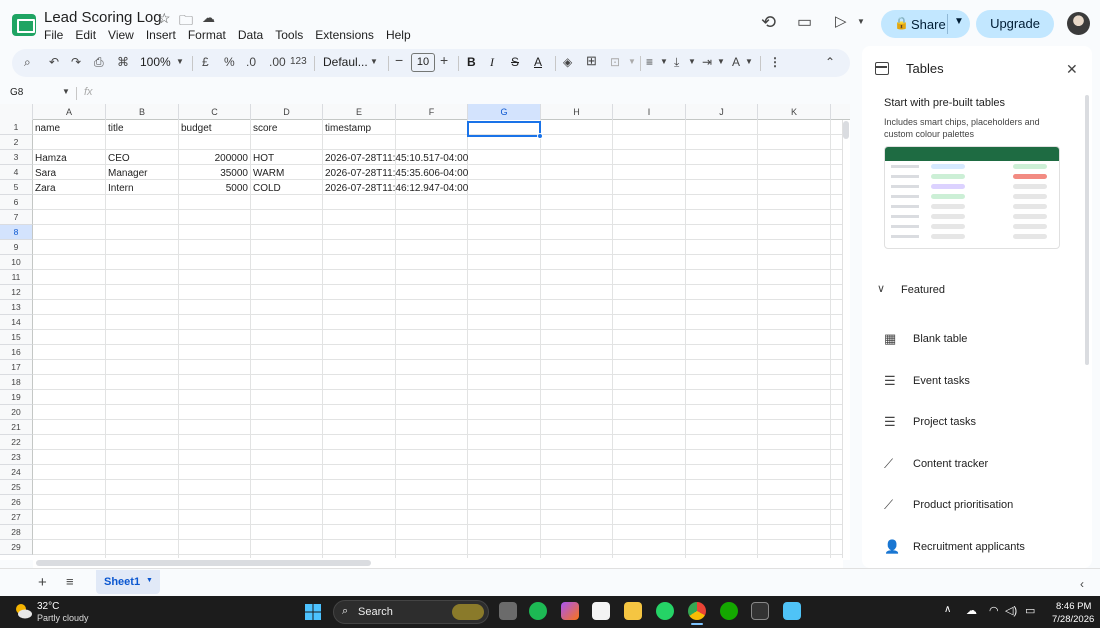  Describe the element at coordinates (577, 112) in the screenshot. I see `column-header-h: H` at that location.